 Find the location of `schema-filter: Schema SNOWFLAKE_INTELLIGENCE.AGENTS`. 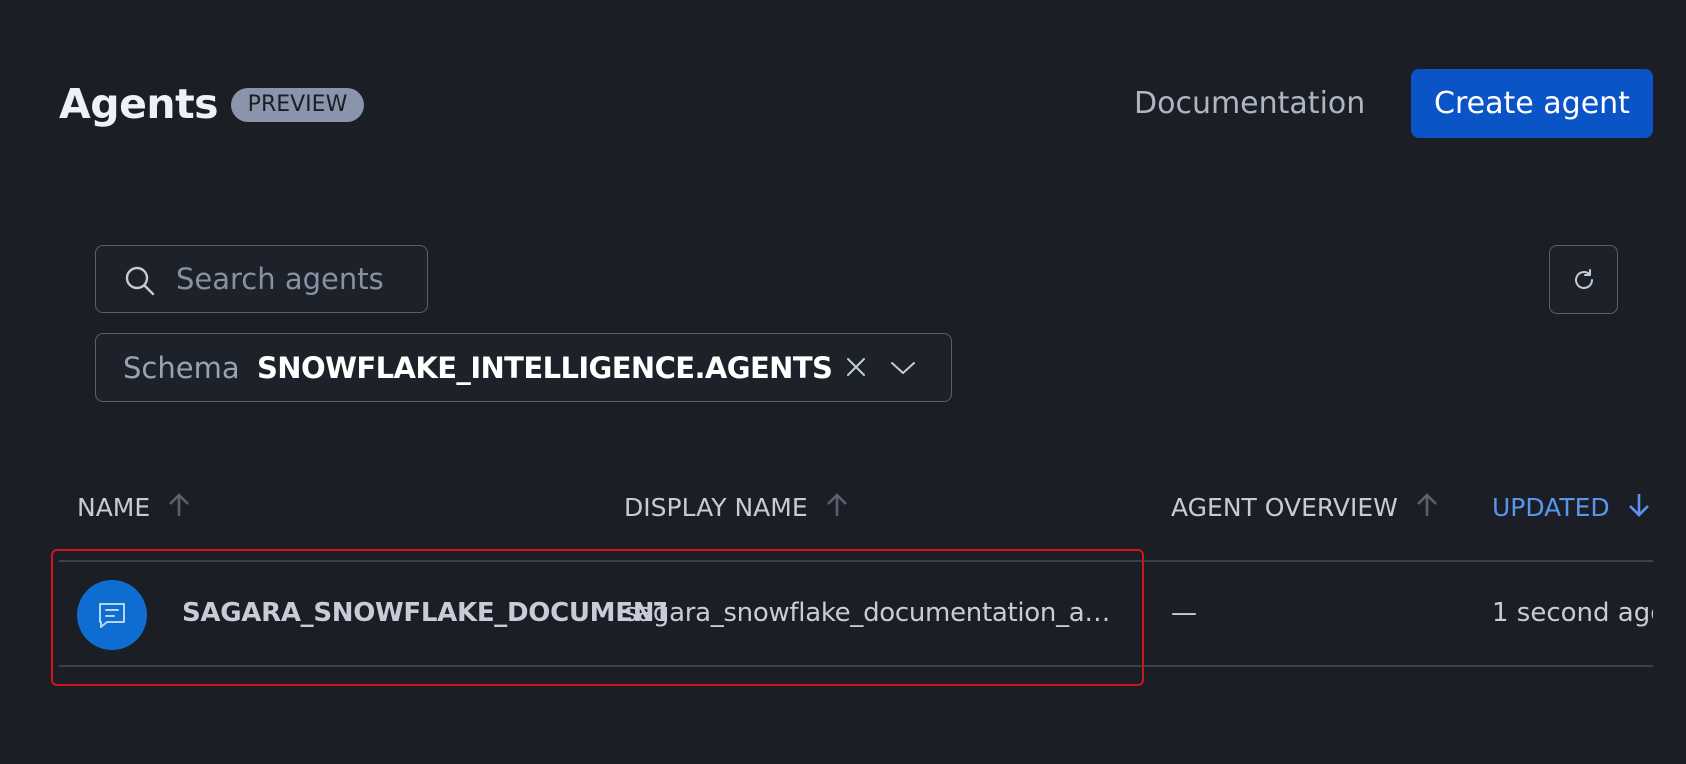

schema-filter: Schema SNOWFLAKE_INTELLIGENCE.AGENTS is located at coordinates (523, 367).